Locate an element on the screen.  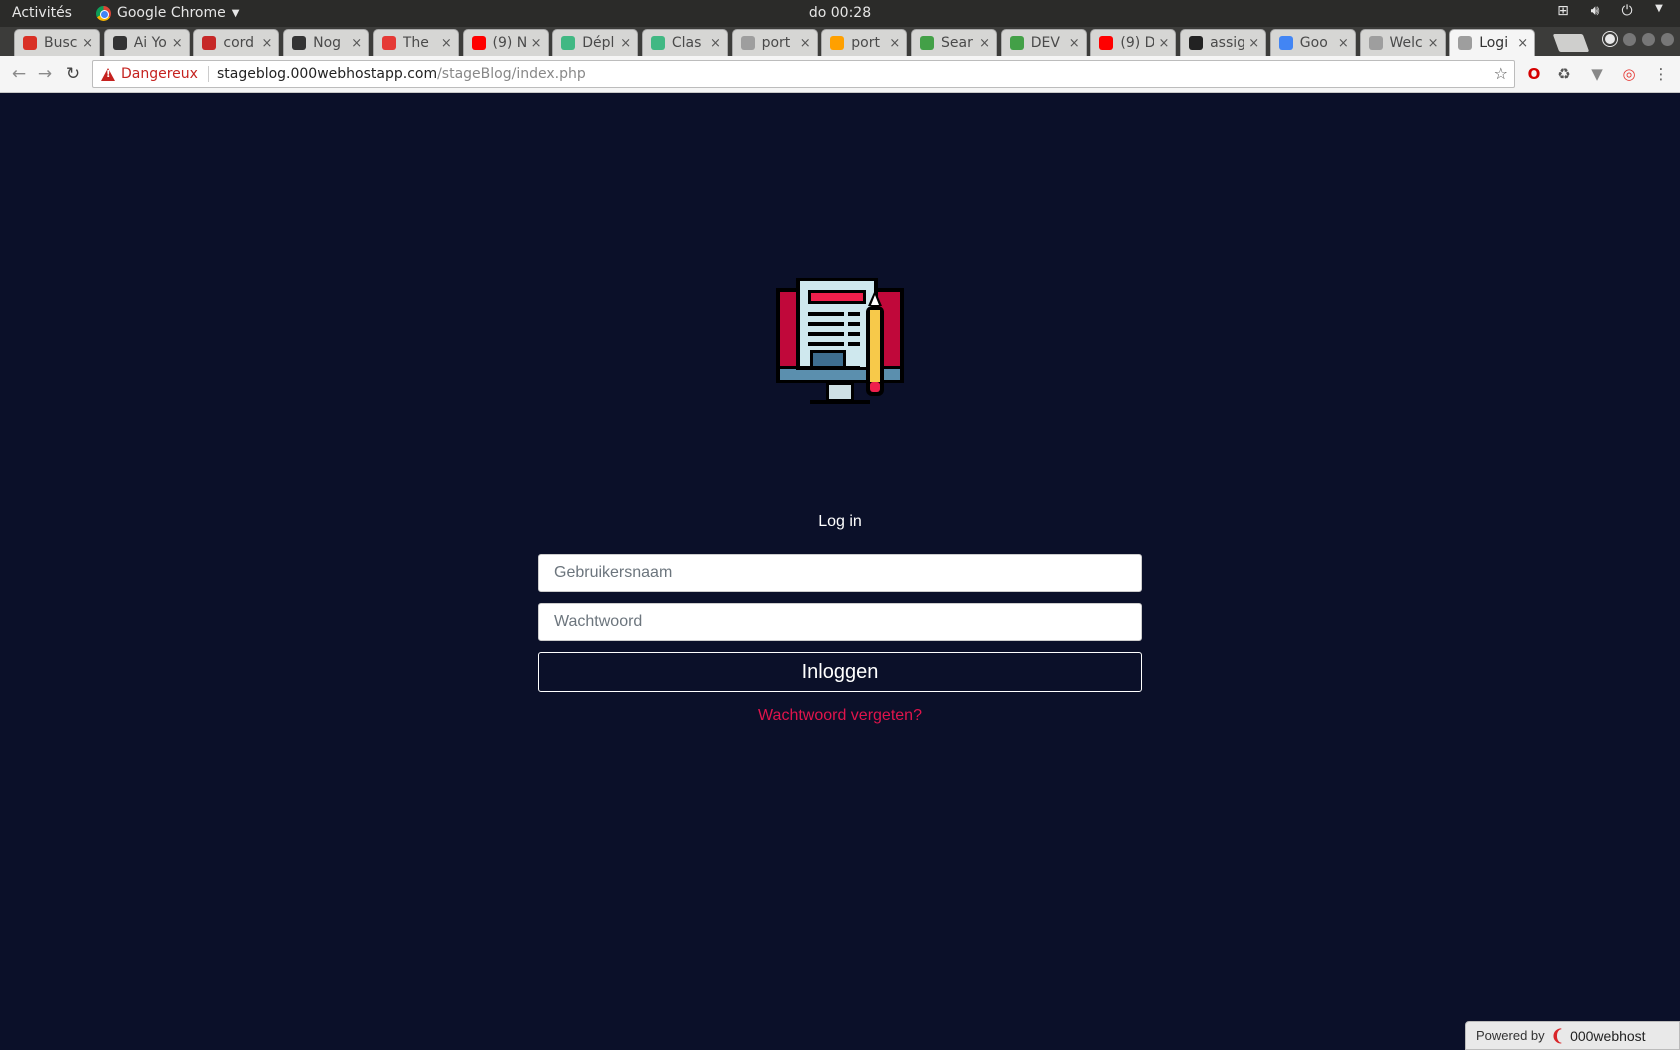
close-window-button is located at coordinates (1667, 39).